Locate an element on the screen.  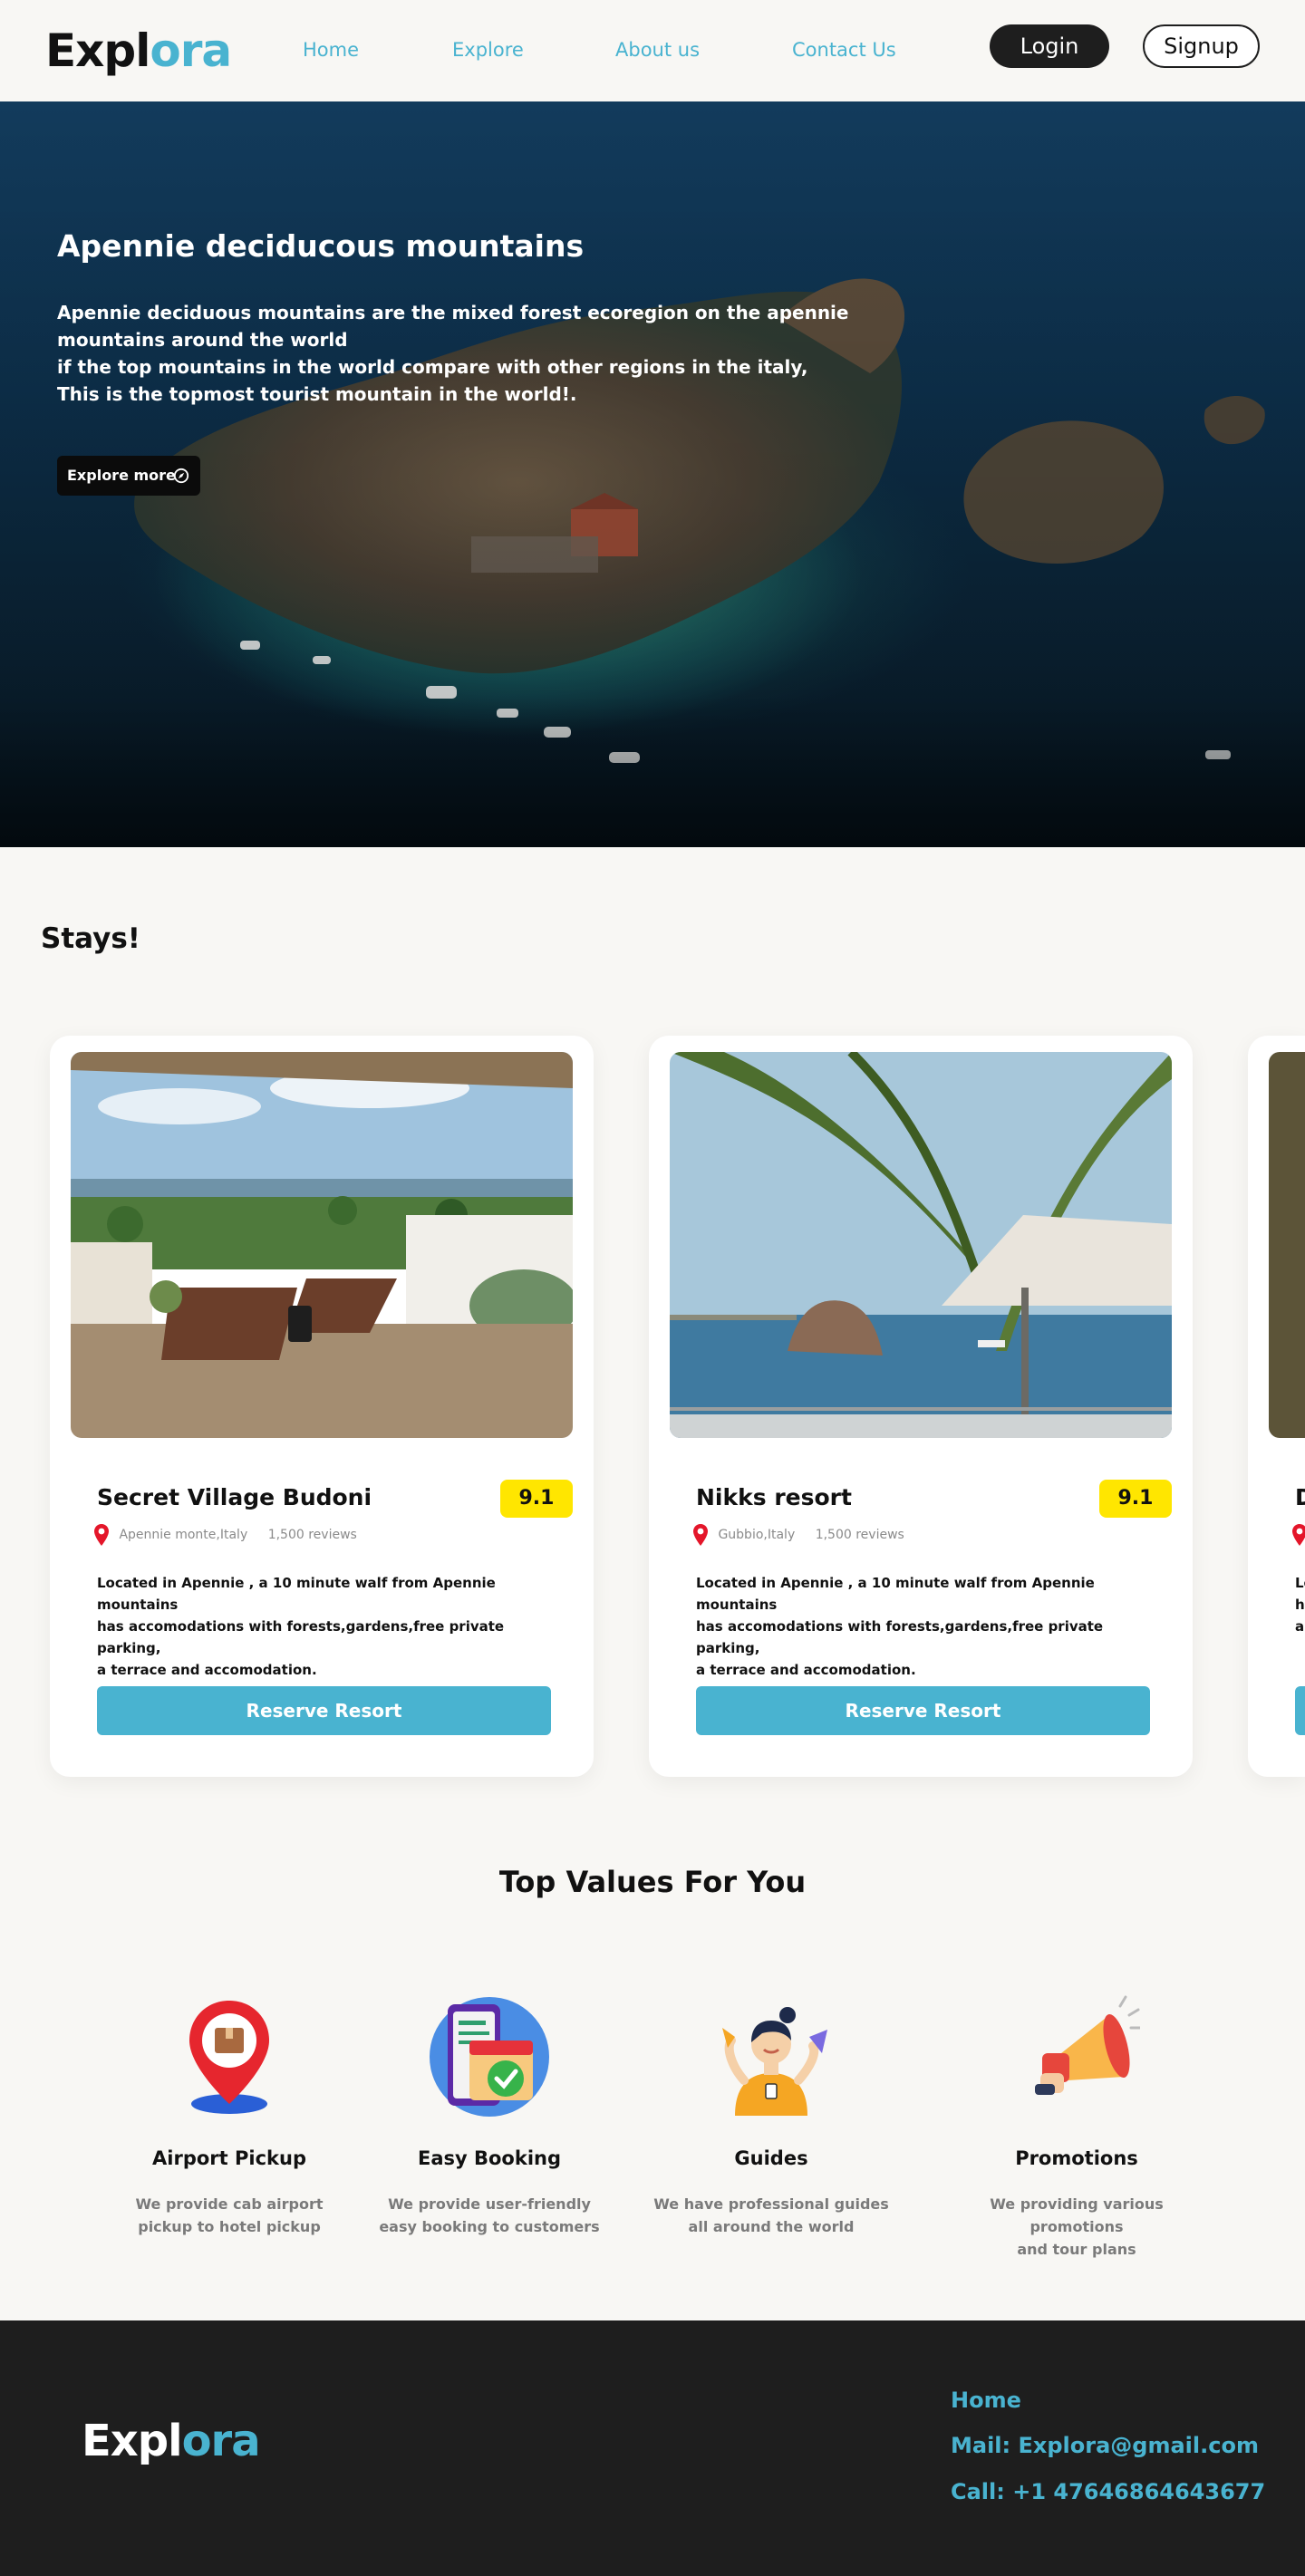
explore-more-button: Explore more is located at coordinates (128, 476).